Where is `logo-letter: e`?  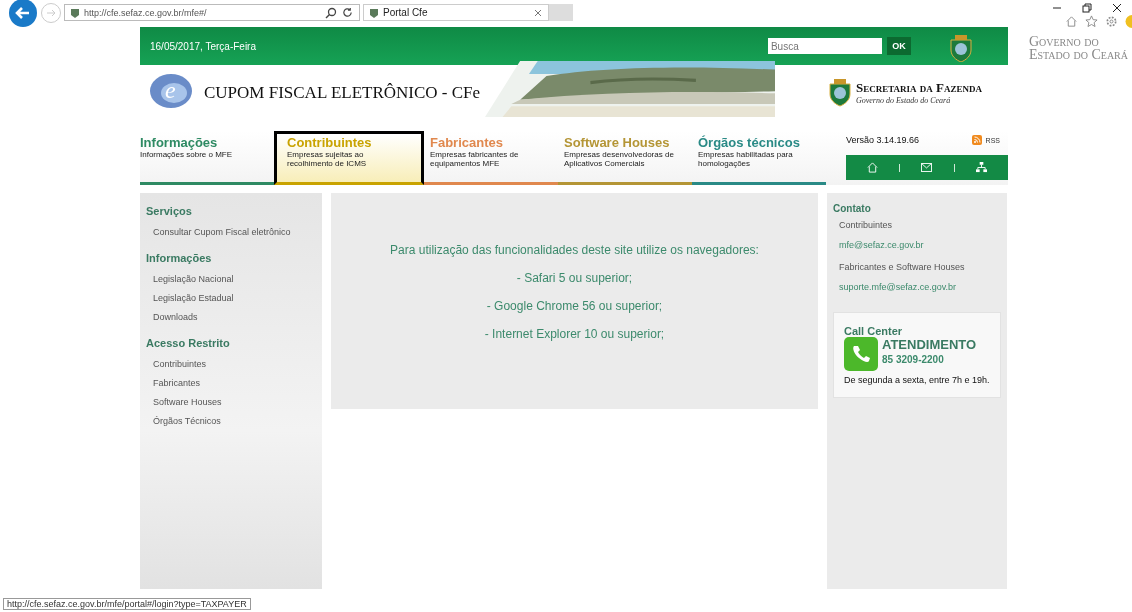 logo-letter: e is located at coordinates (170, 90).